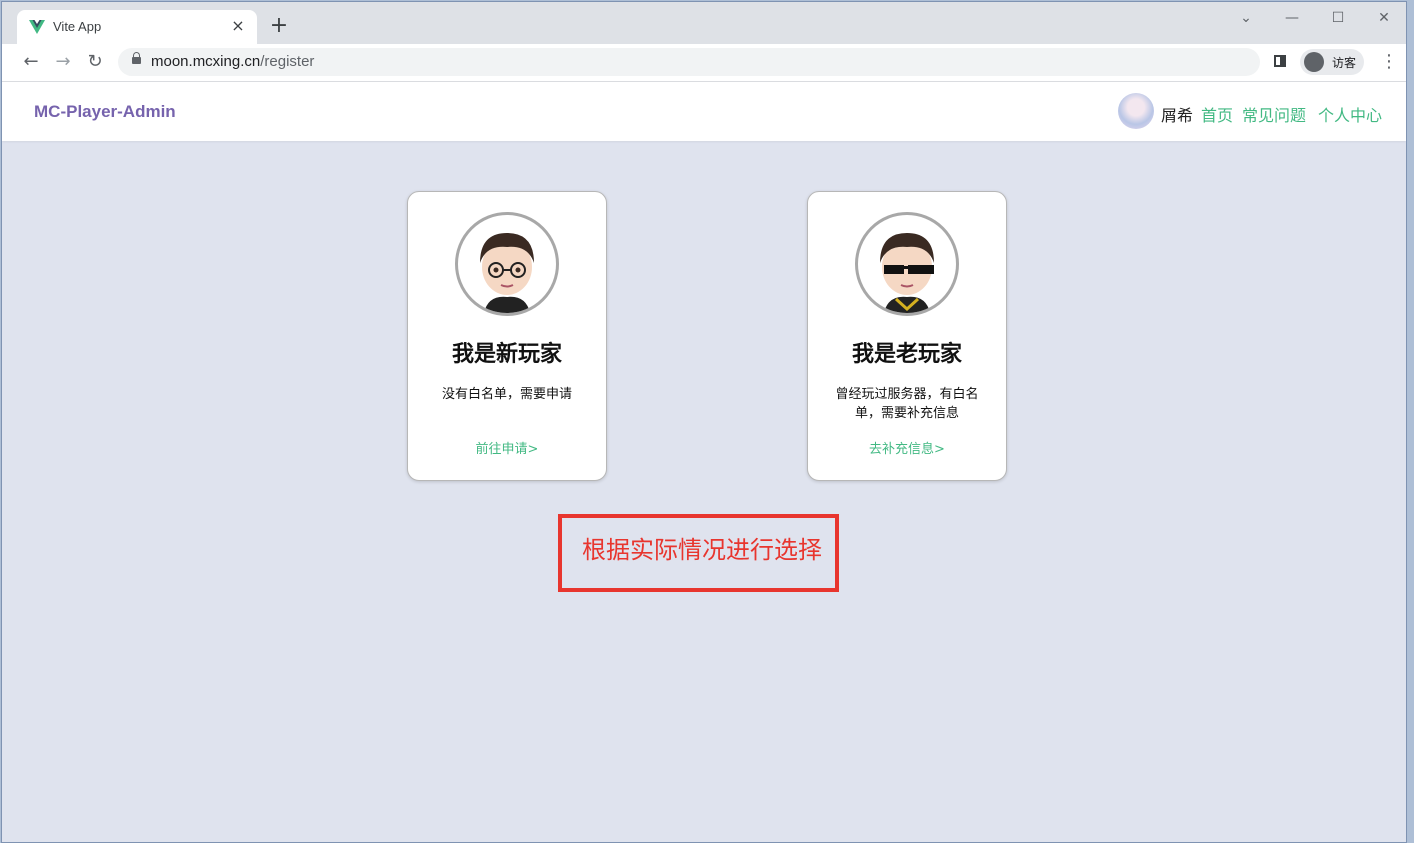 This screenshot has height=843, width=1414. I want to click on annotation-text: 根据实际情况进行选择, so click(702, 550).